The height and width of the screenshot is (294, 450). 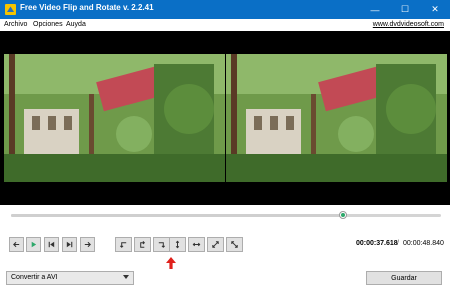 What do you see at coordinates (126, 277) in the screenshot?
I see `chevron-down-icon` at bounding box center [126, 277].